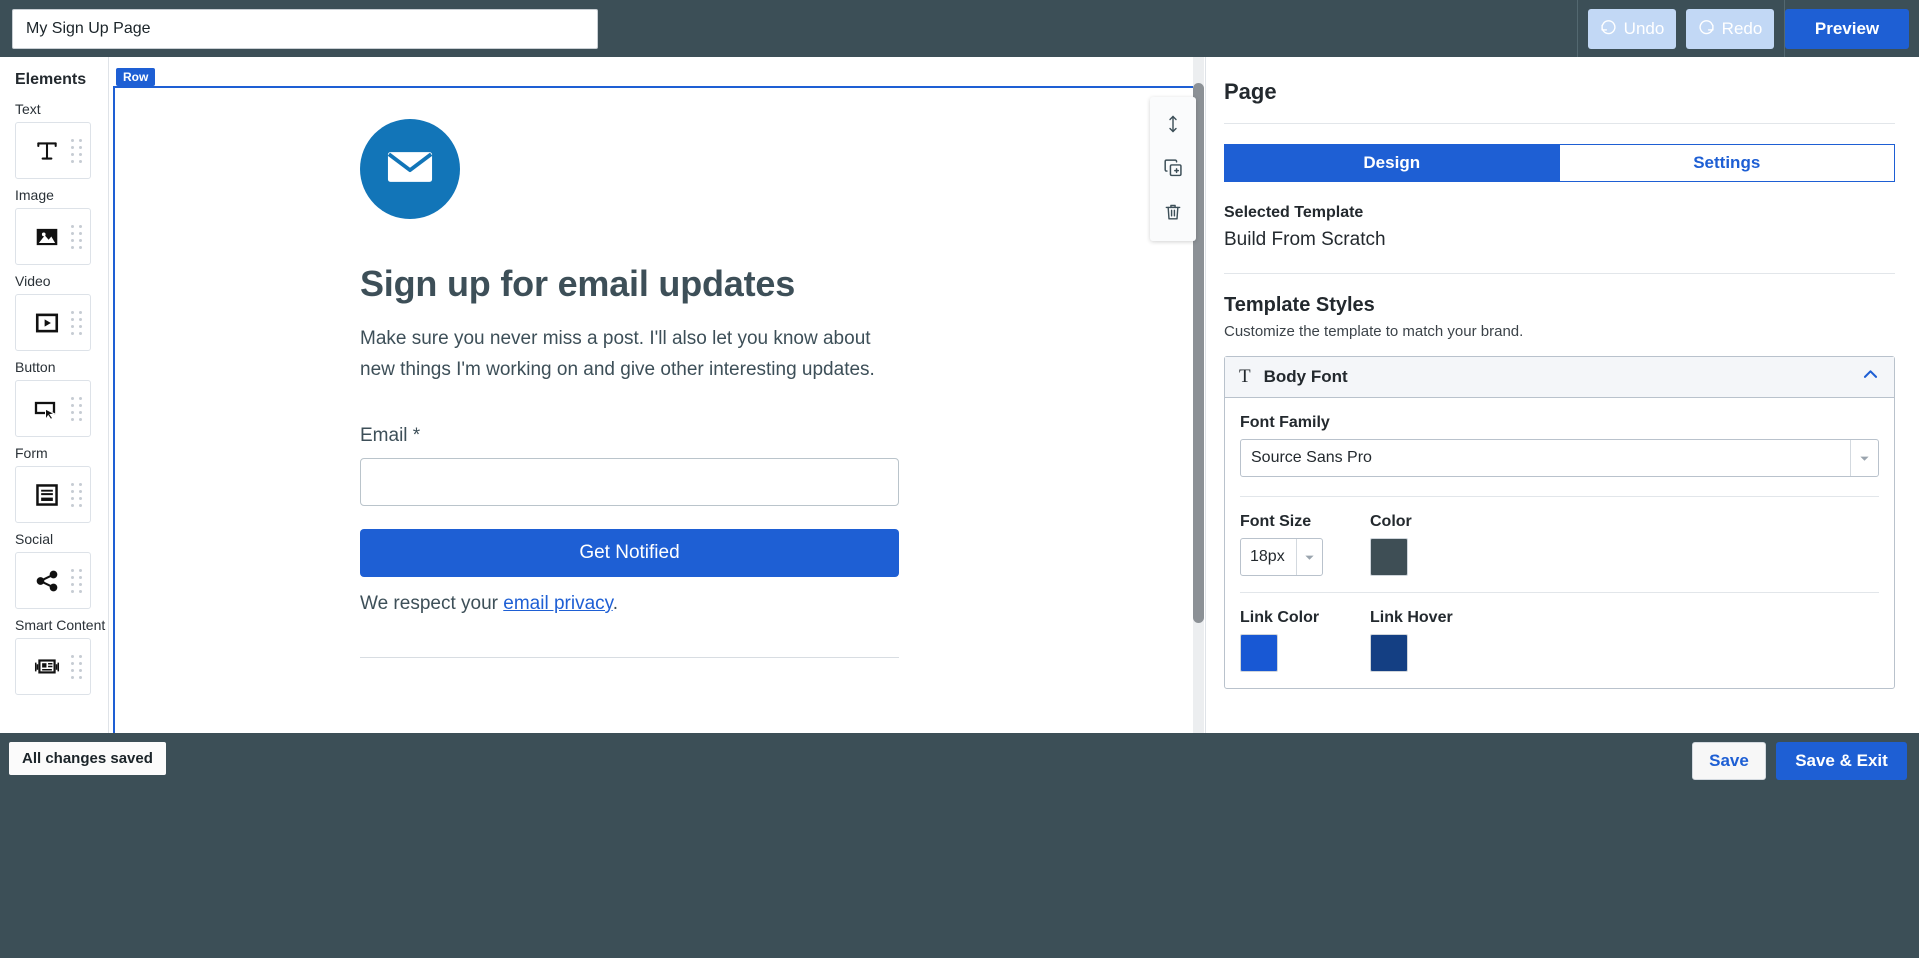 The image size is (1919, 958). What do you see at coordinates (35, 367) in the screenshot?
I see `element-label-button: Button` at bounding box center [35, 367].